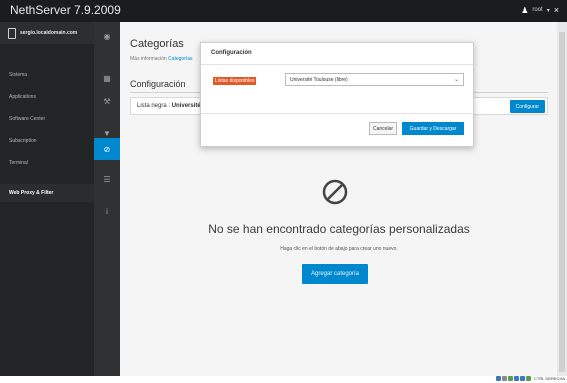  Describe the element at coordinates (107, 211) in the screenshot. I see `info-icon: i` at that location.